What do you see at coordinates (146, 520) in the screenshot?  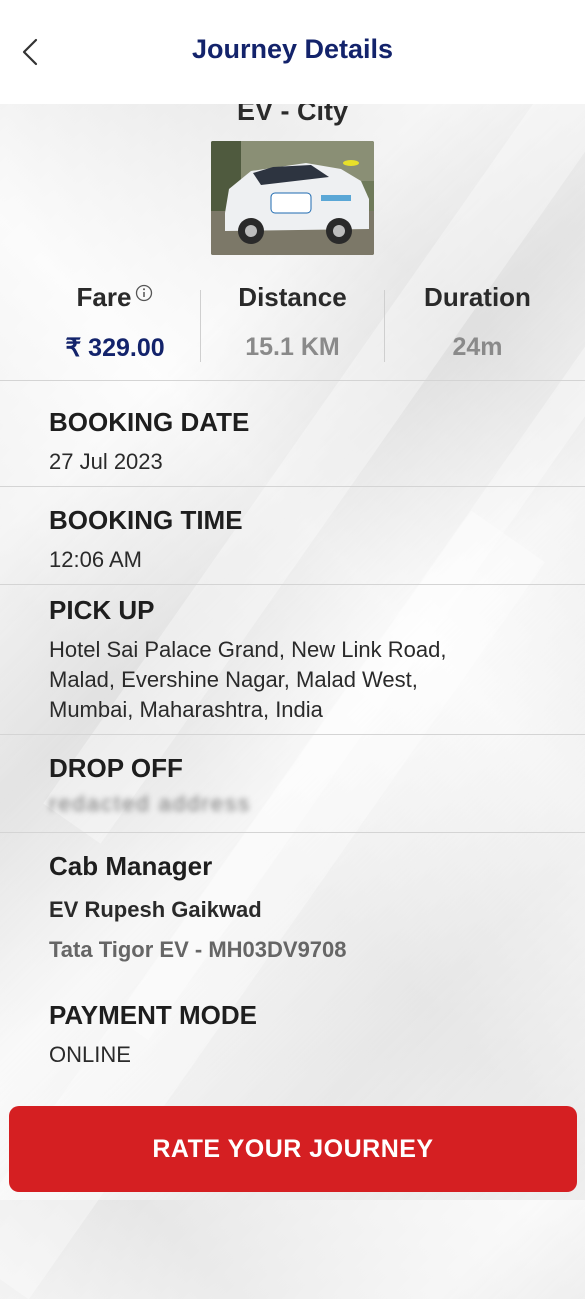 I see `booking-time-label: BOOKING TIME` at bounding box center [146, 520].